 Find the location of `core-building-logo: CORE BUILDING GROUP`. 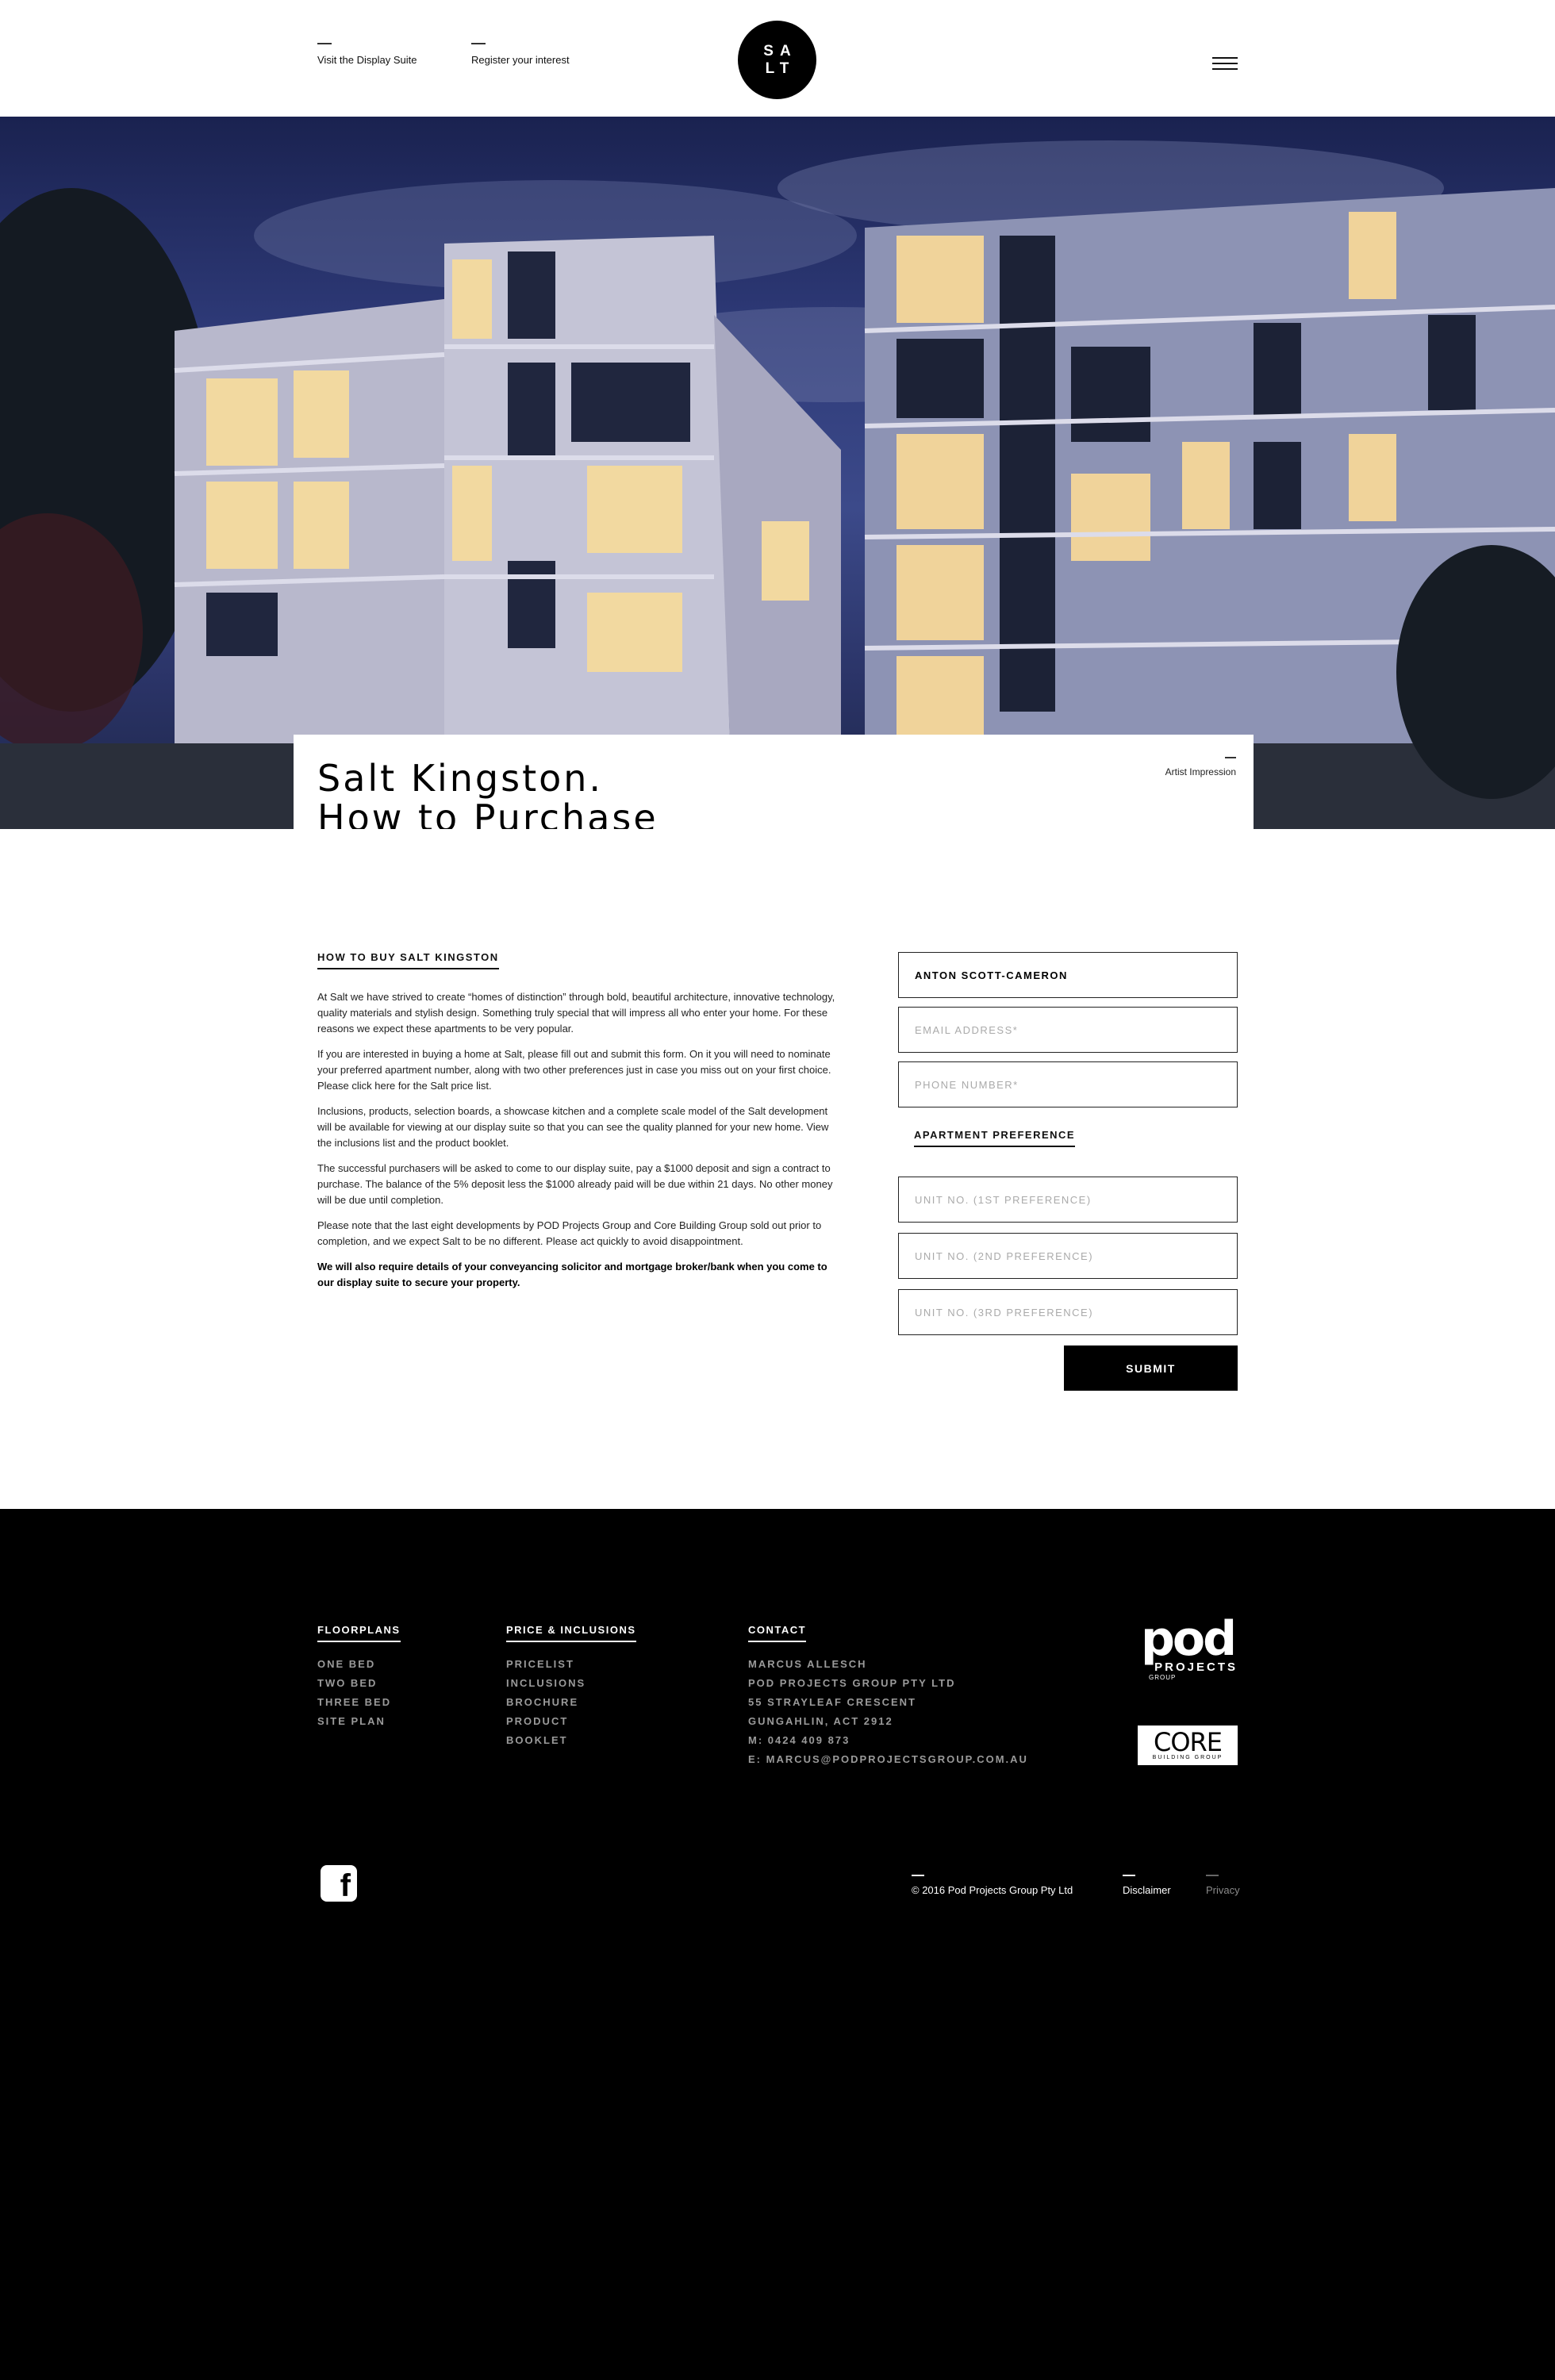

core-building-logo: CORE BUILDING GROUP is located at coordinates (1188, 1745).